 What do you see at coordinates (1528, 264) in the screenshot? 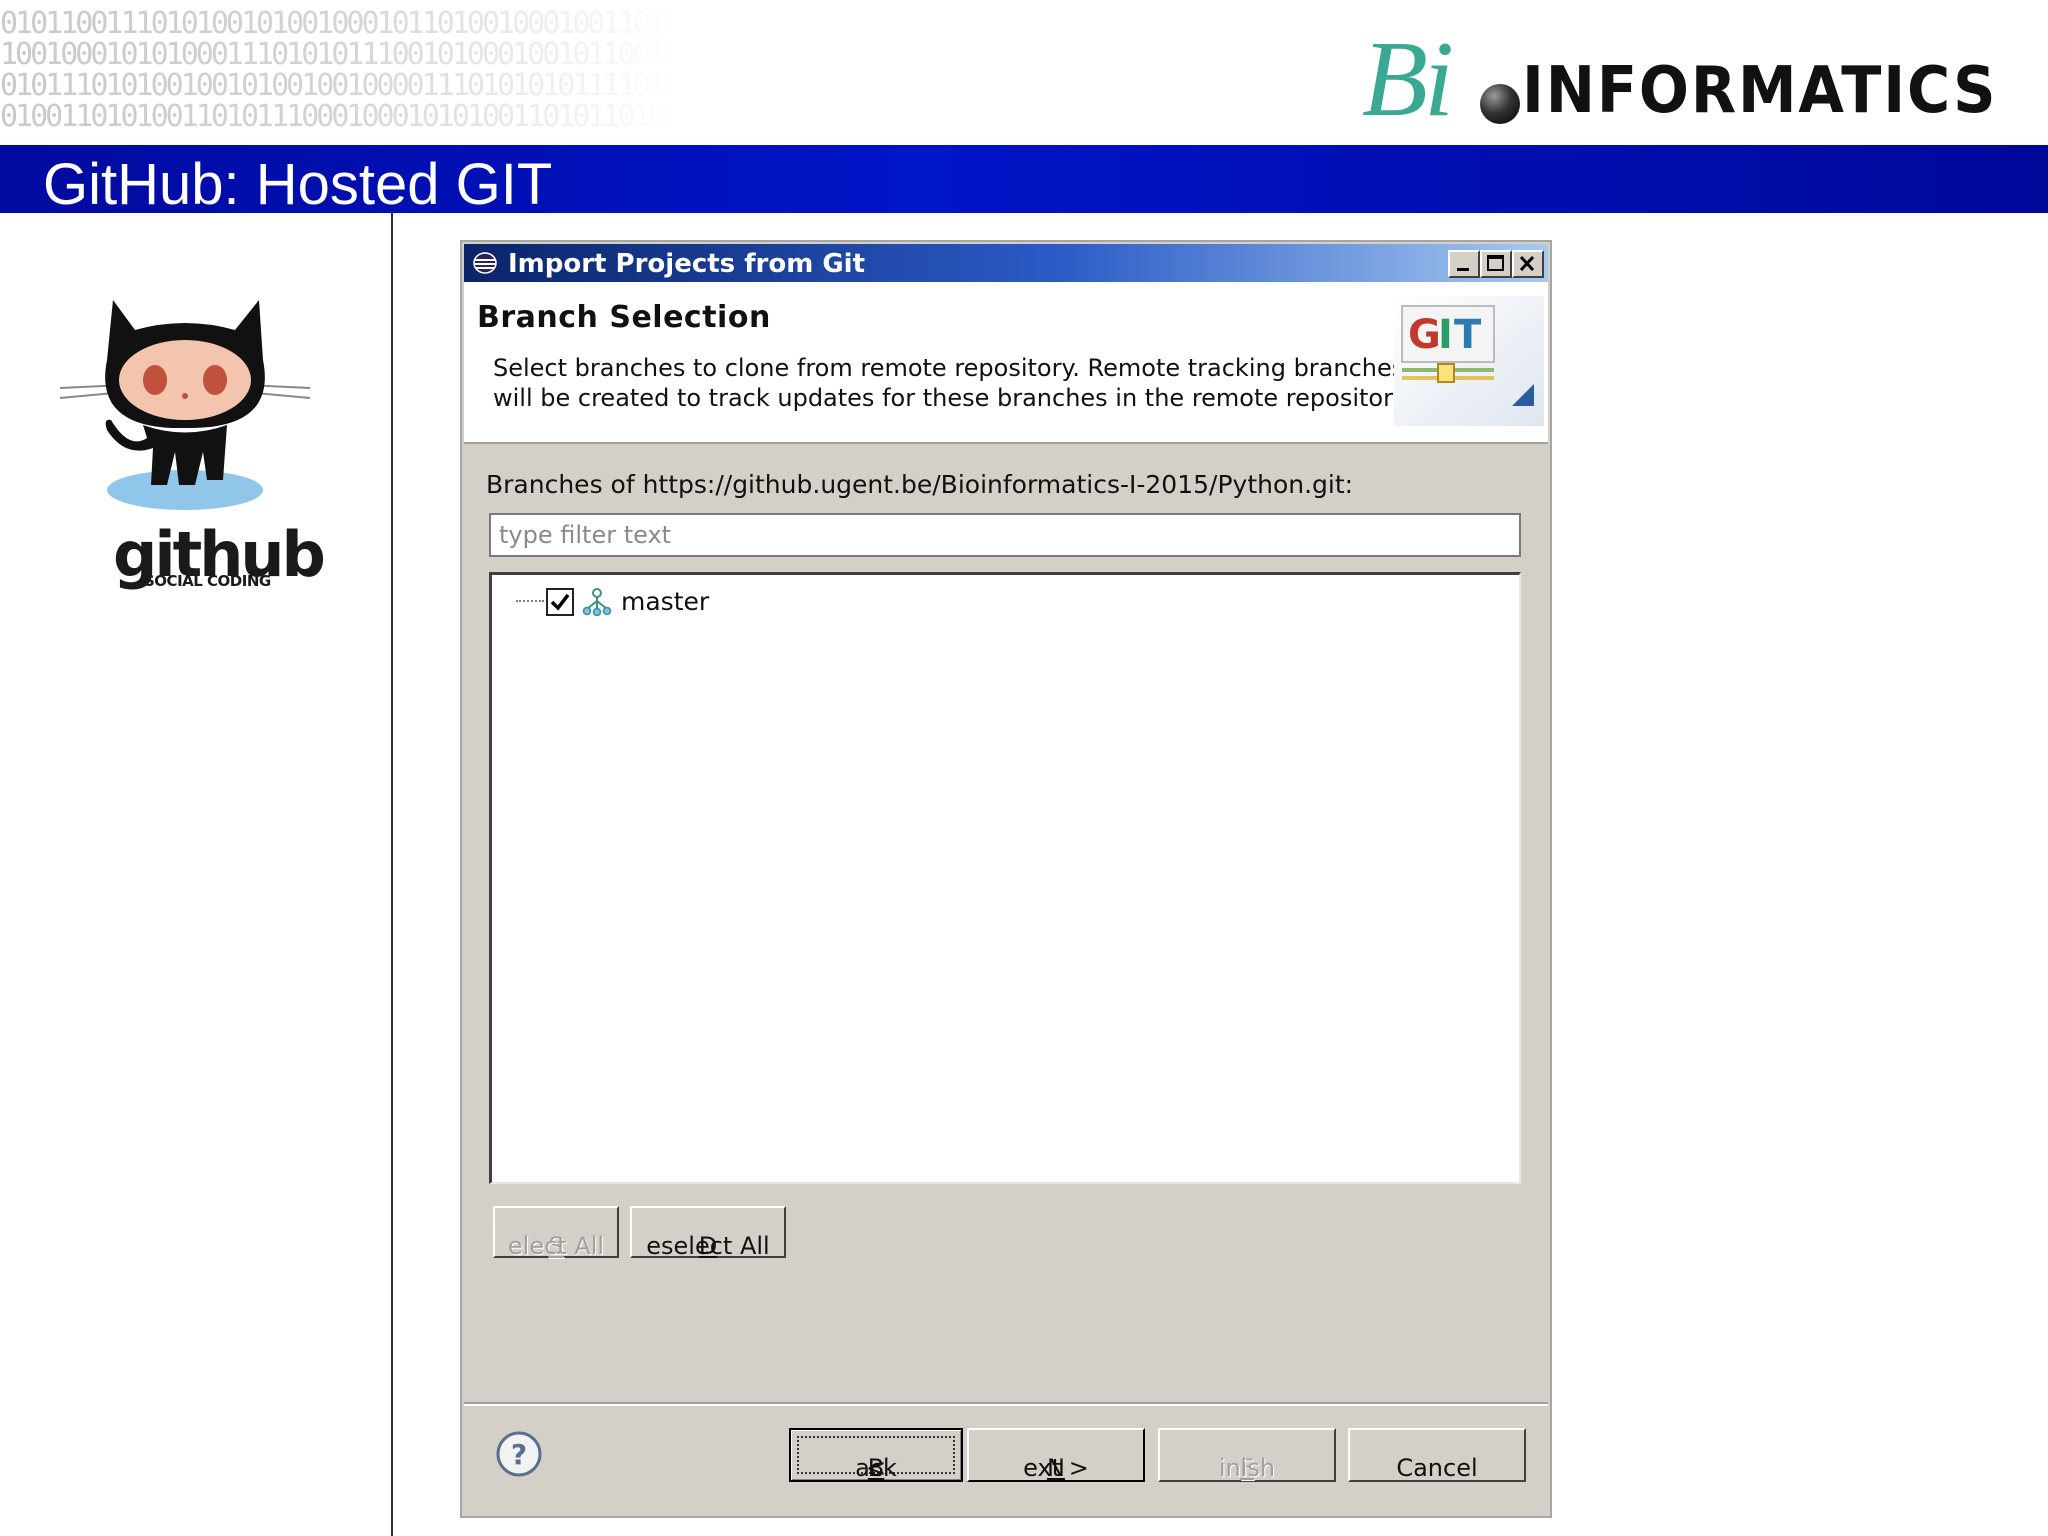
I see `close-icon` at bounding box center [1528, 264].